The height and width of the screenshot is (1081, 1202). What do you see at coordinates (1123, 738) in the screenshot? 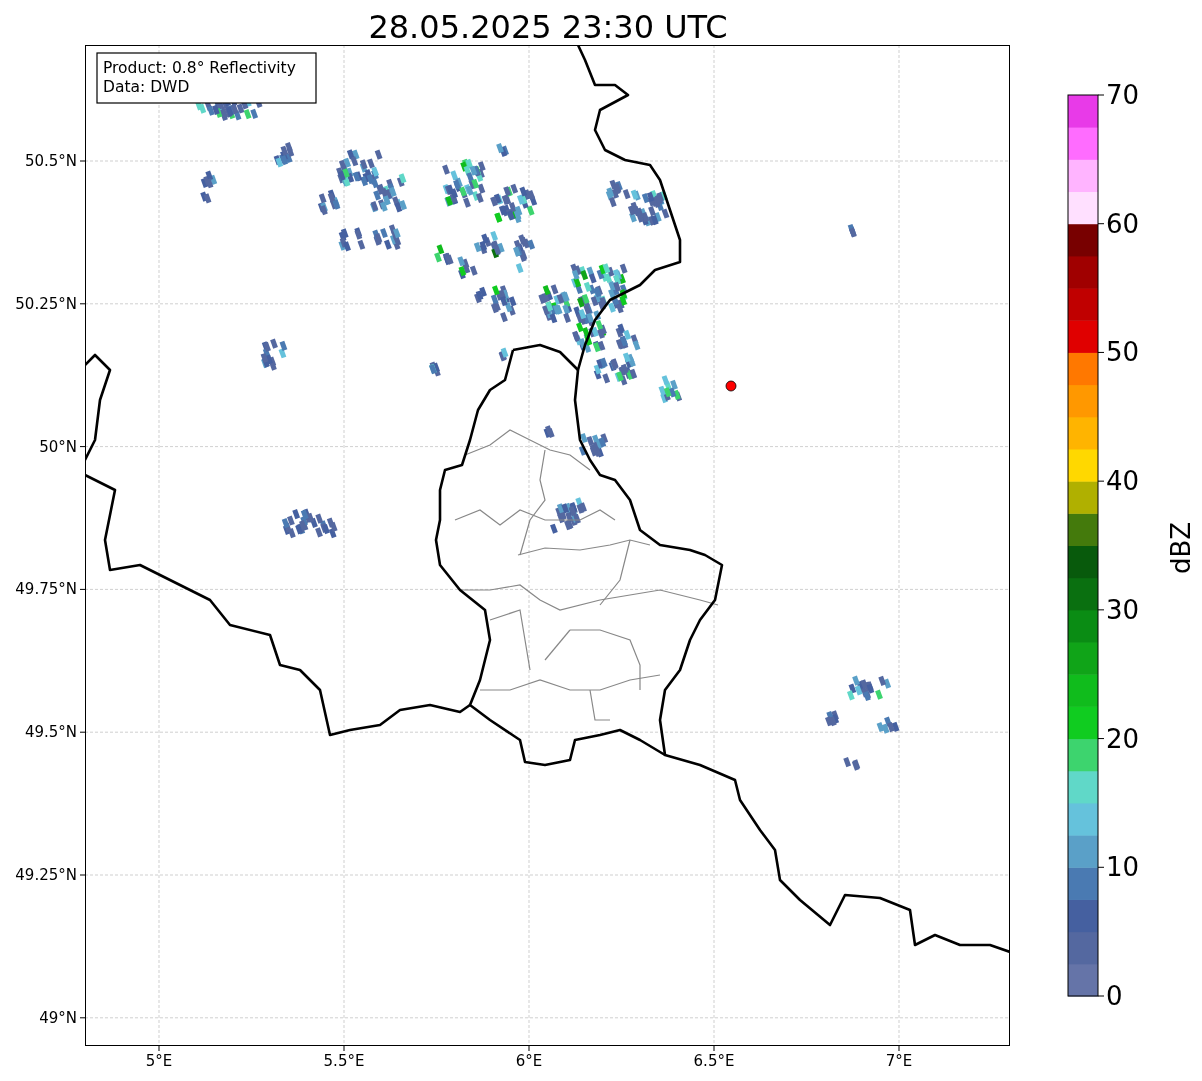
I see `colorbar-tick-label: 20` at bounding box center [1123, 738].